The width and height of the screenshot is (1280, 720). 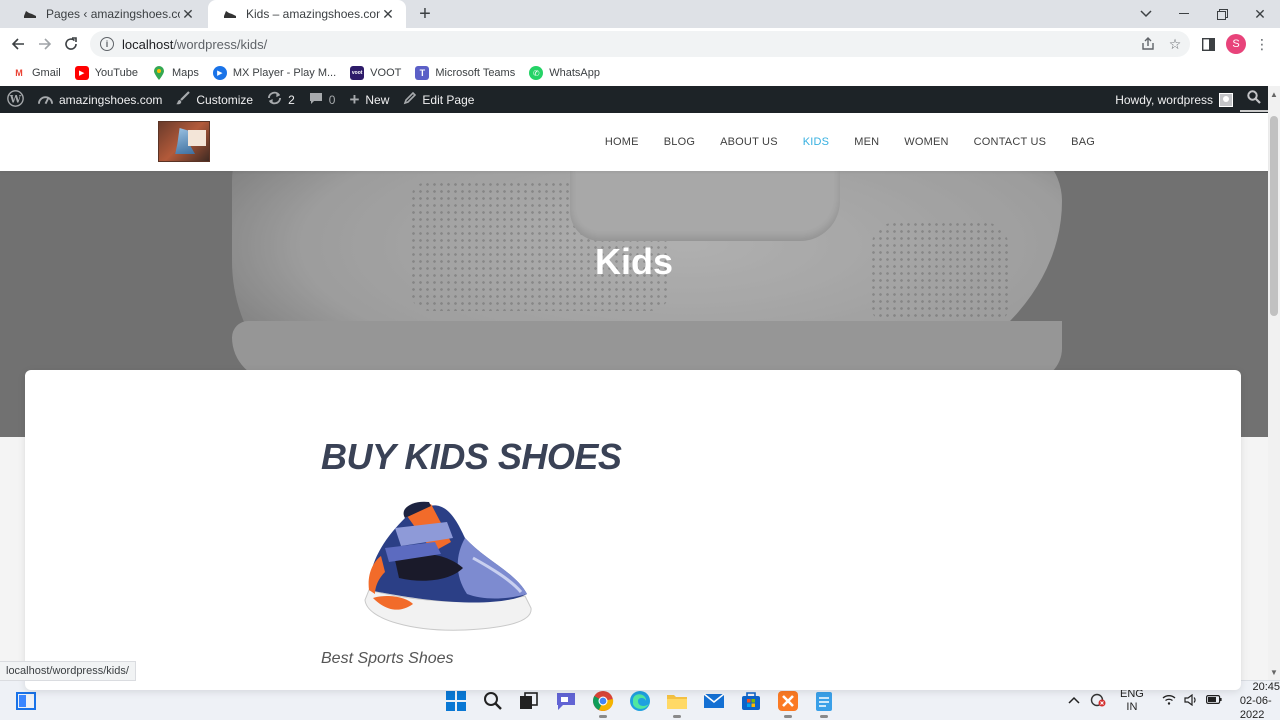 I want to click on scroll-down-arrow-icon: ▼, so click(x=1274, y=672).